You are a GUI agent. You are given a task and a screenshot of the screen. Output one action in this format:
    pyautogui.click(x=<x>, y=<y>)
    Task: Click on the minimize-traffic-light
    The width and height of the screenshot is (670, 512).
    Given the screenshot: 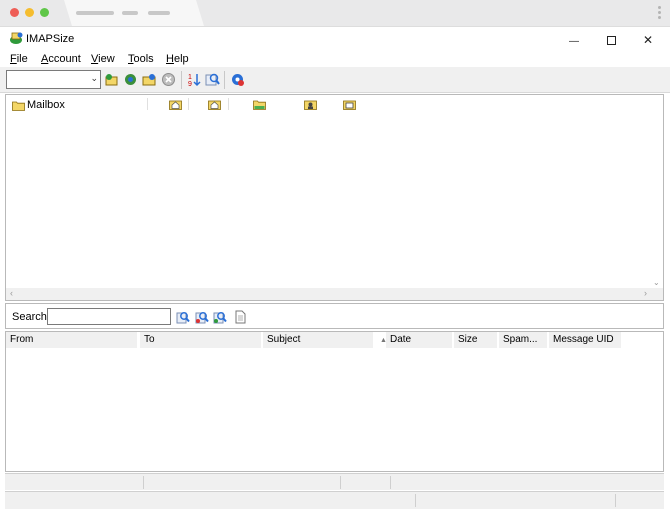 What is the action you would take?
    pyautogui.click(x=29, y=12)
    